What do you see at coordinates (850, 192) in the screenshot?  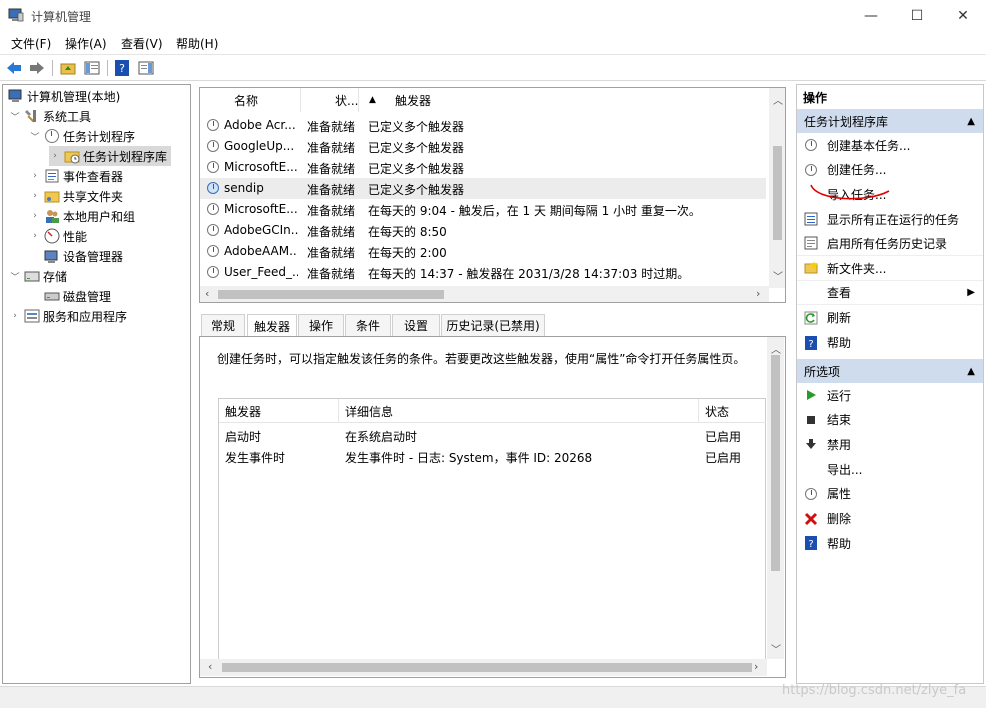 I see `annotation-circle` at bounding box center [850, 192].